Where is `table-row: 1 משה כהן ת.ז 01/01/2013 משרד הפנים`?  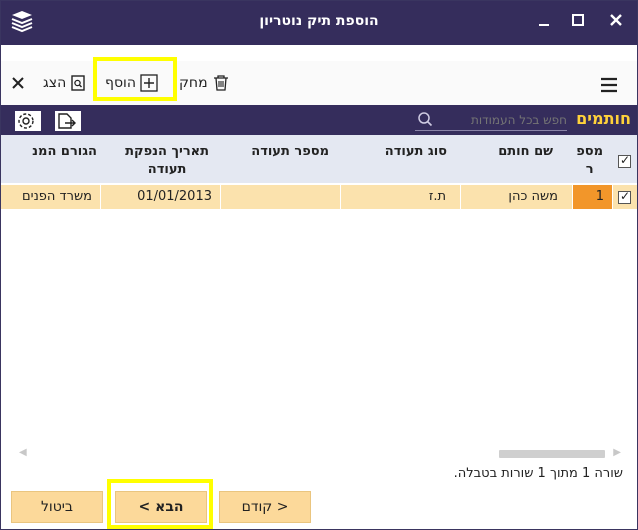
table-row: 1 משה כהן ת.ז 01/01/2013 משרד הפנים is located at coordinates (319, 197).